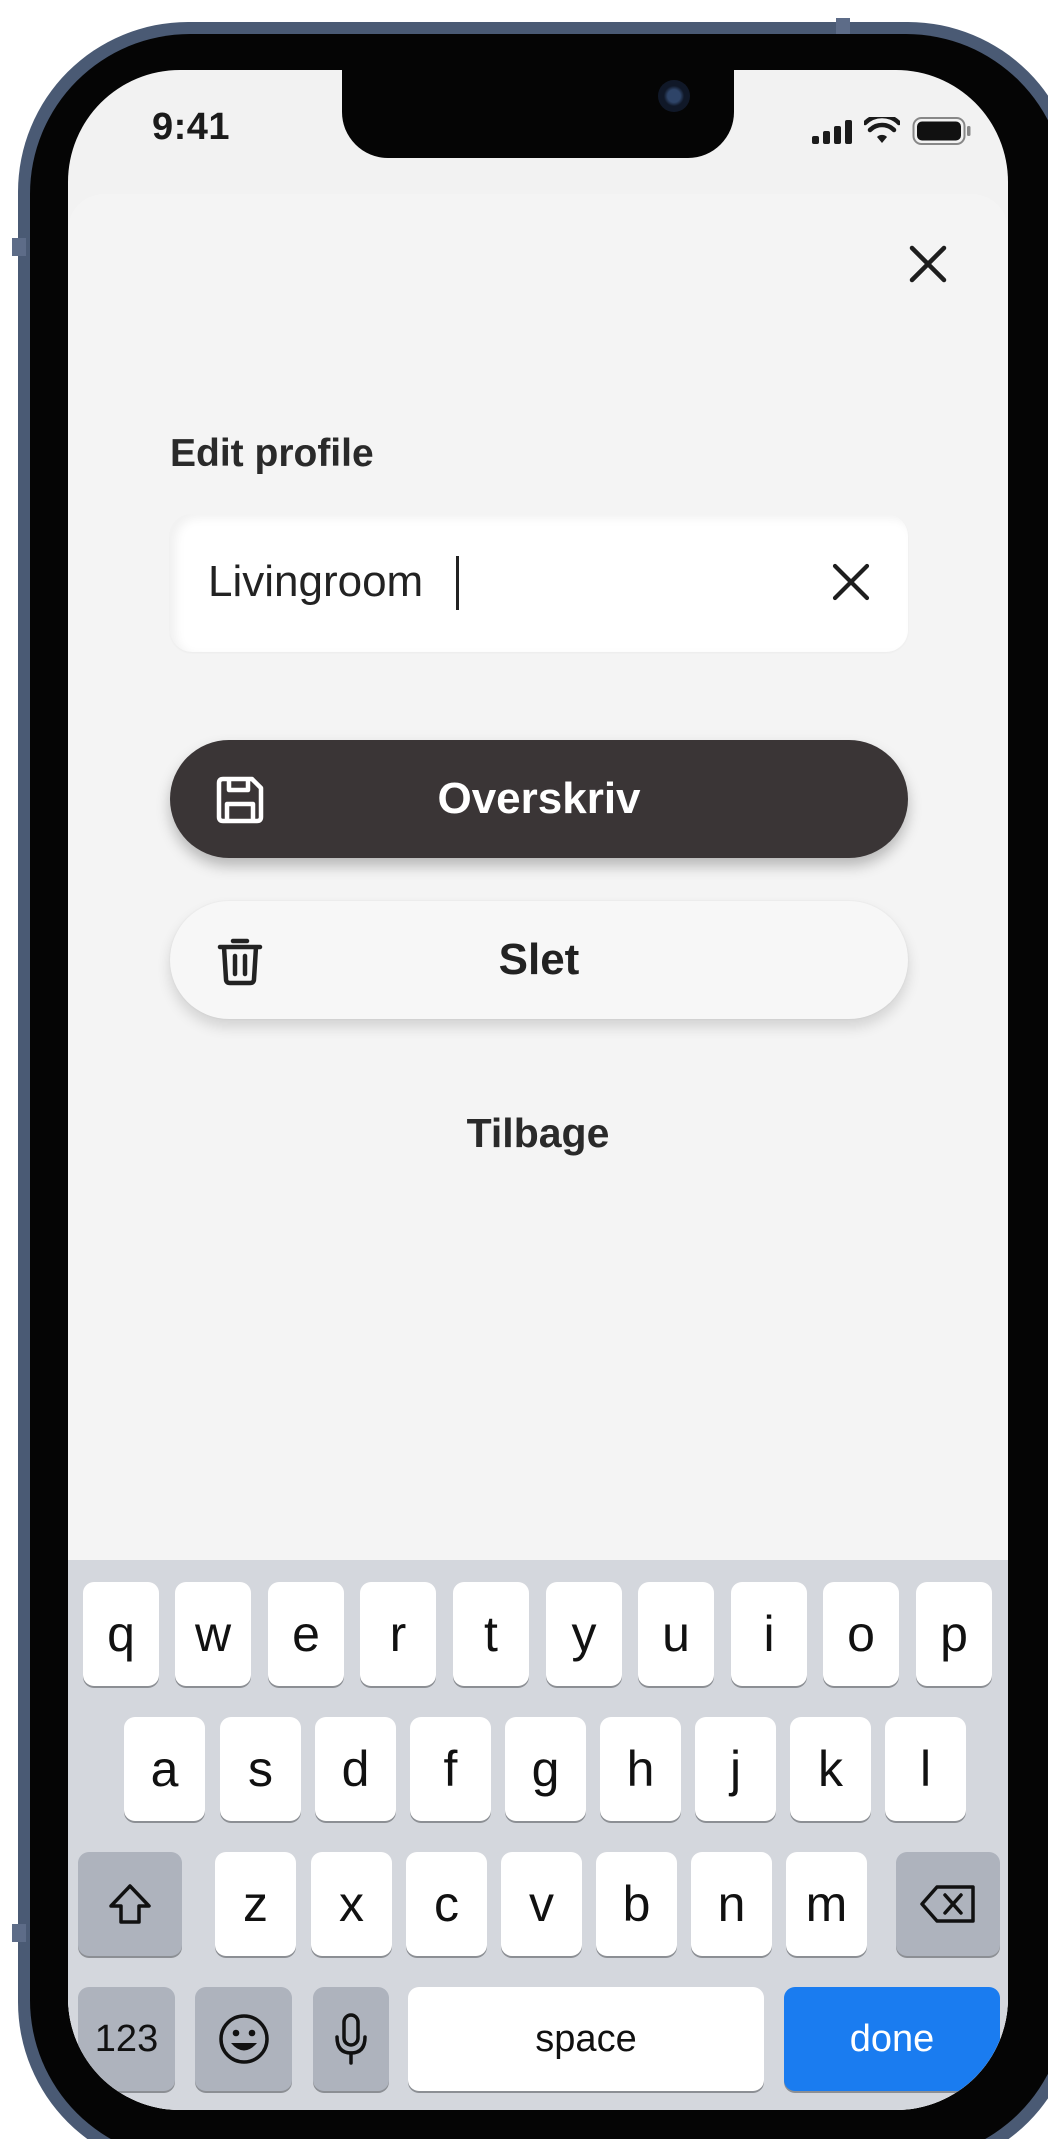  Describe the element at coordinates (941, 131) in the screenshot. I see `battery-icon` at that location.